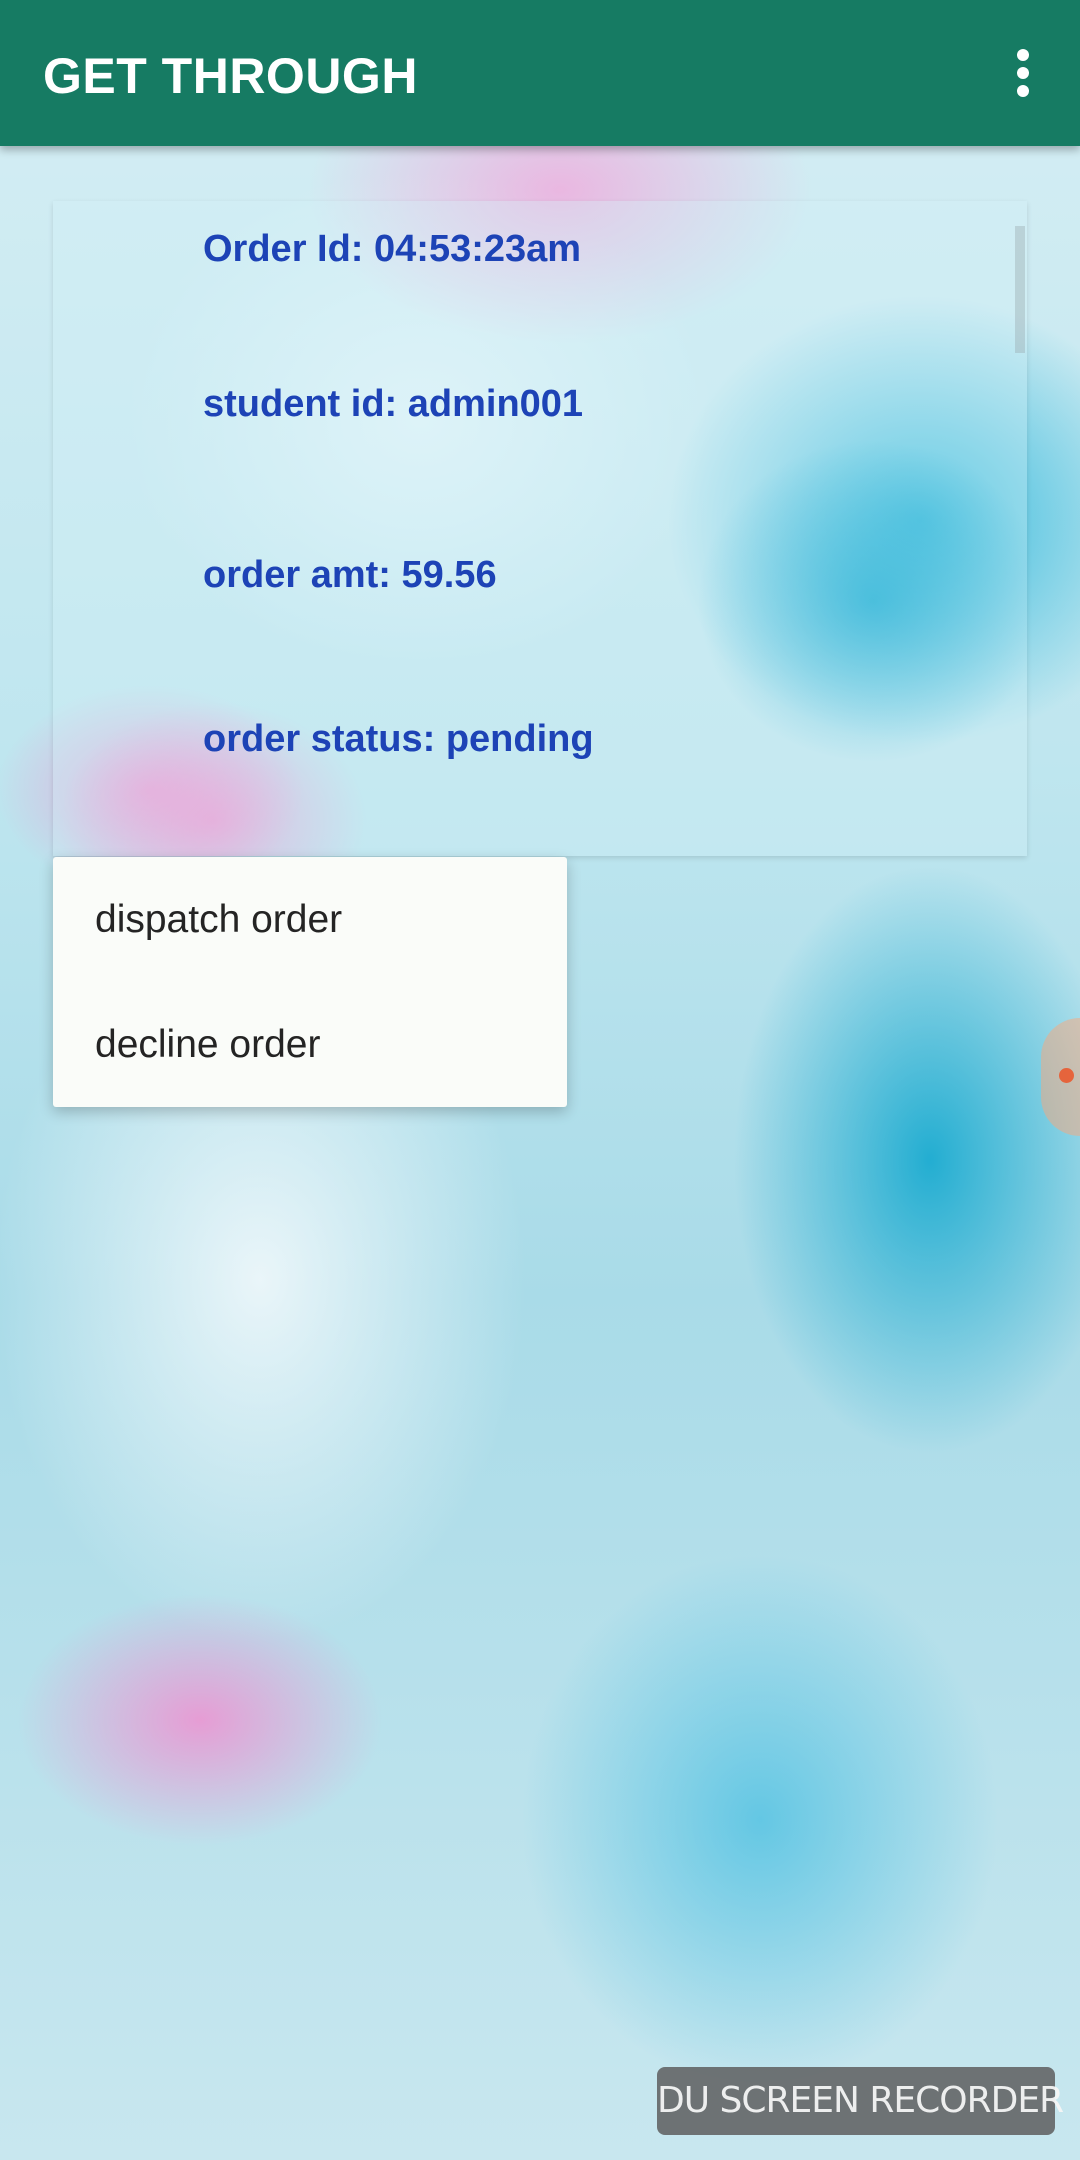  I want to click on order-action-menu: dispatch order decline order, so click(310, 982).